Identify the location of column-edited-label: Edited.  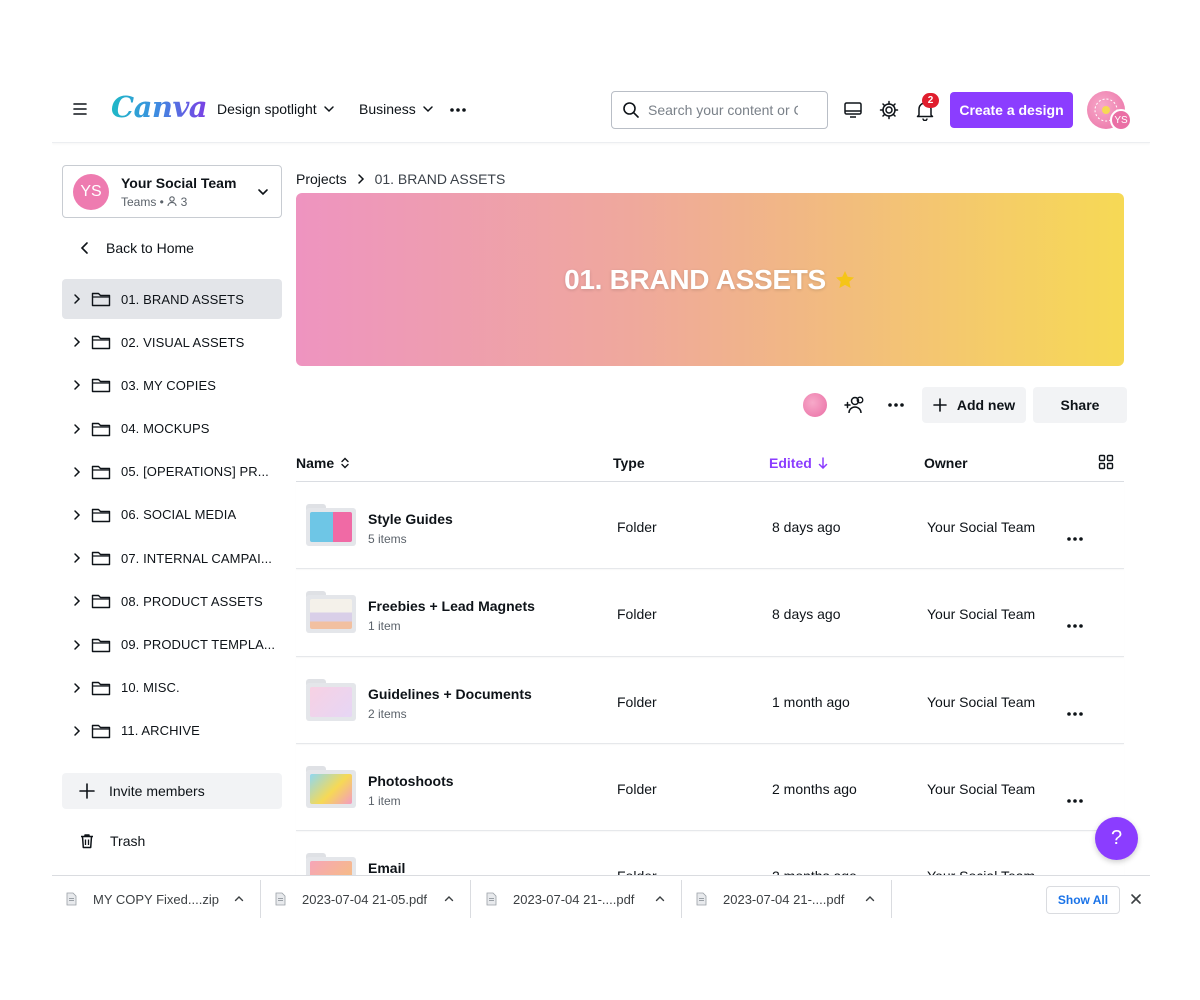
(790, 463).